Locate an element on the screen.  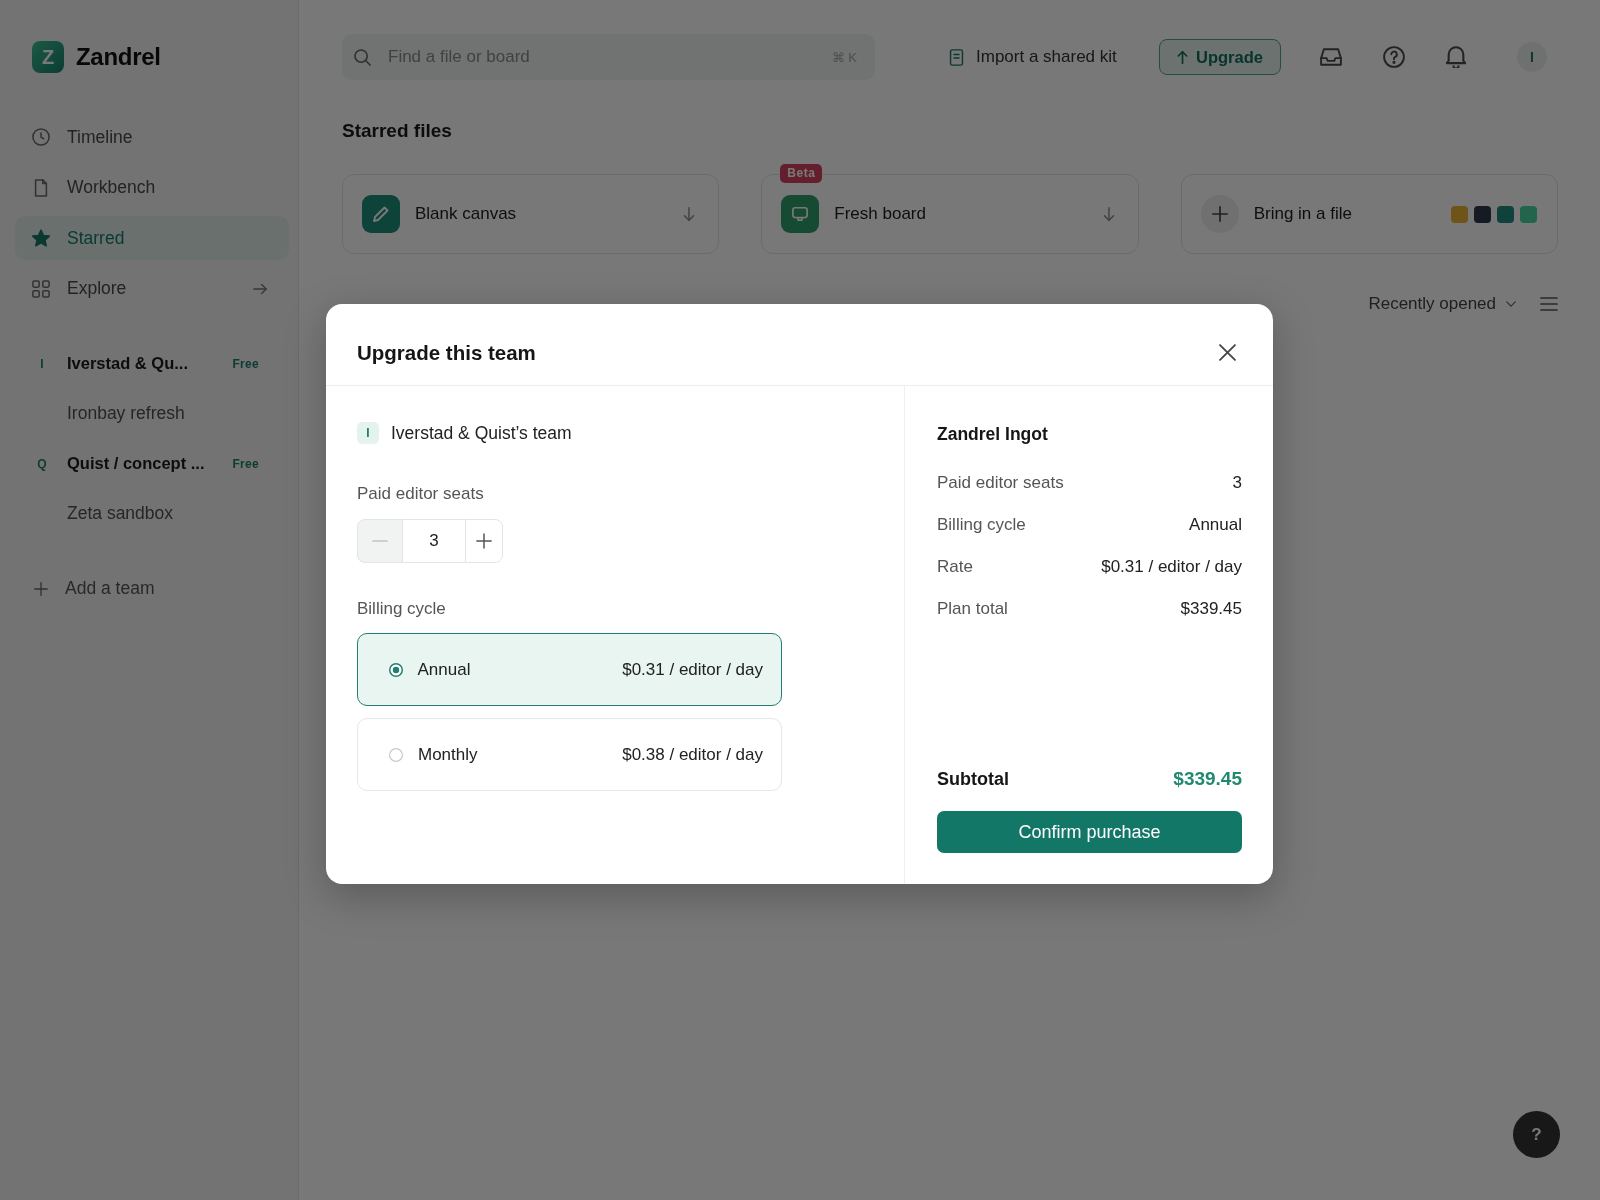
team-initial: Q is located at coordinates (42, 464).